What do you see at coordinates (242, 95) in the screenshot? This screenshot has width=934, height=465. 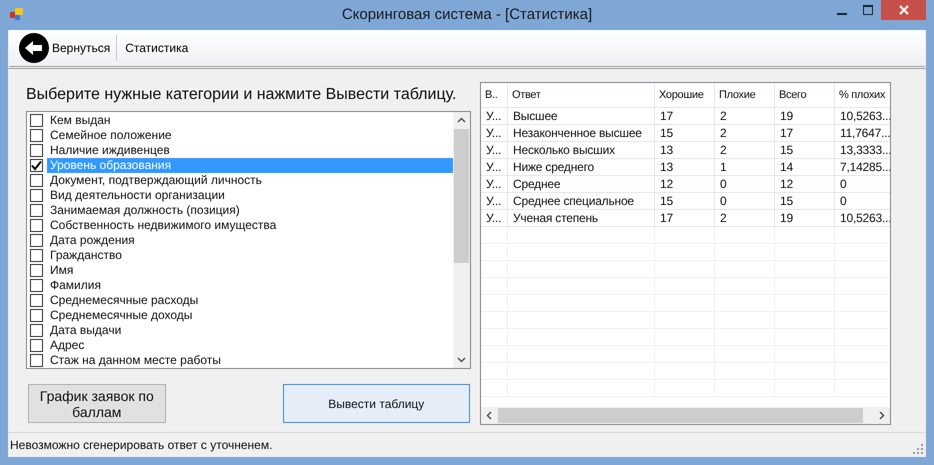 I see `instruction-text: Выберите нужные категории и нажмите Вывести таблицу.` at bounding box center [242, 95].